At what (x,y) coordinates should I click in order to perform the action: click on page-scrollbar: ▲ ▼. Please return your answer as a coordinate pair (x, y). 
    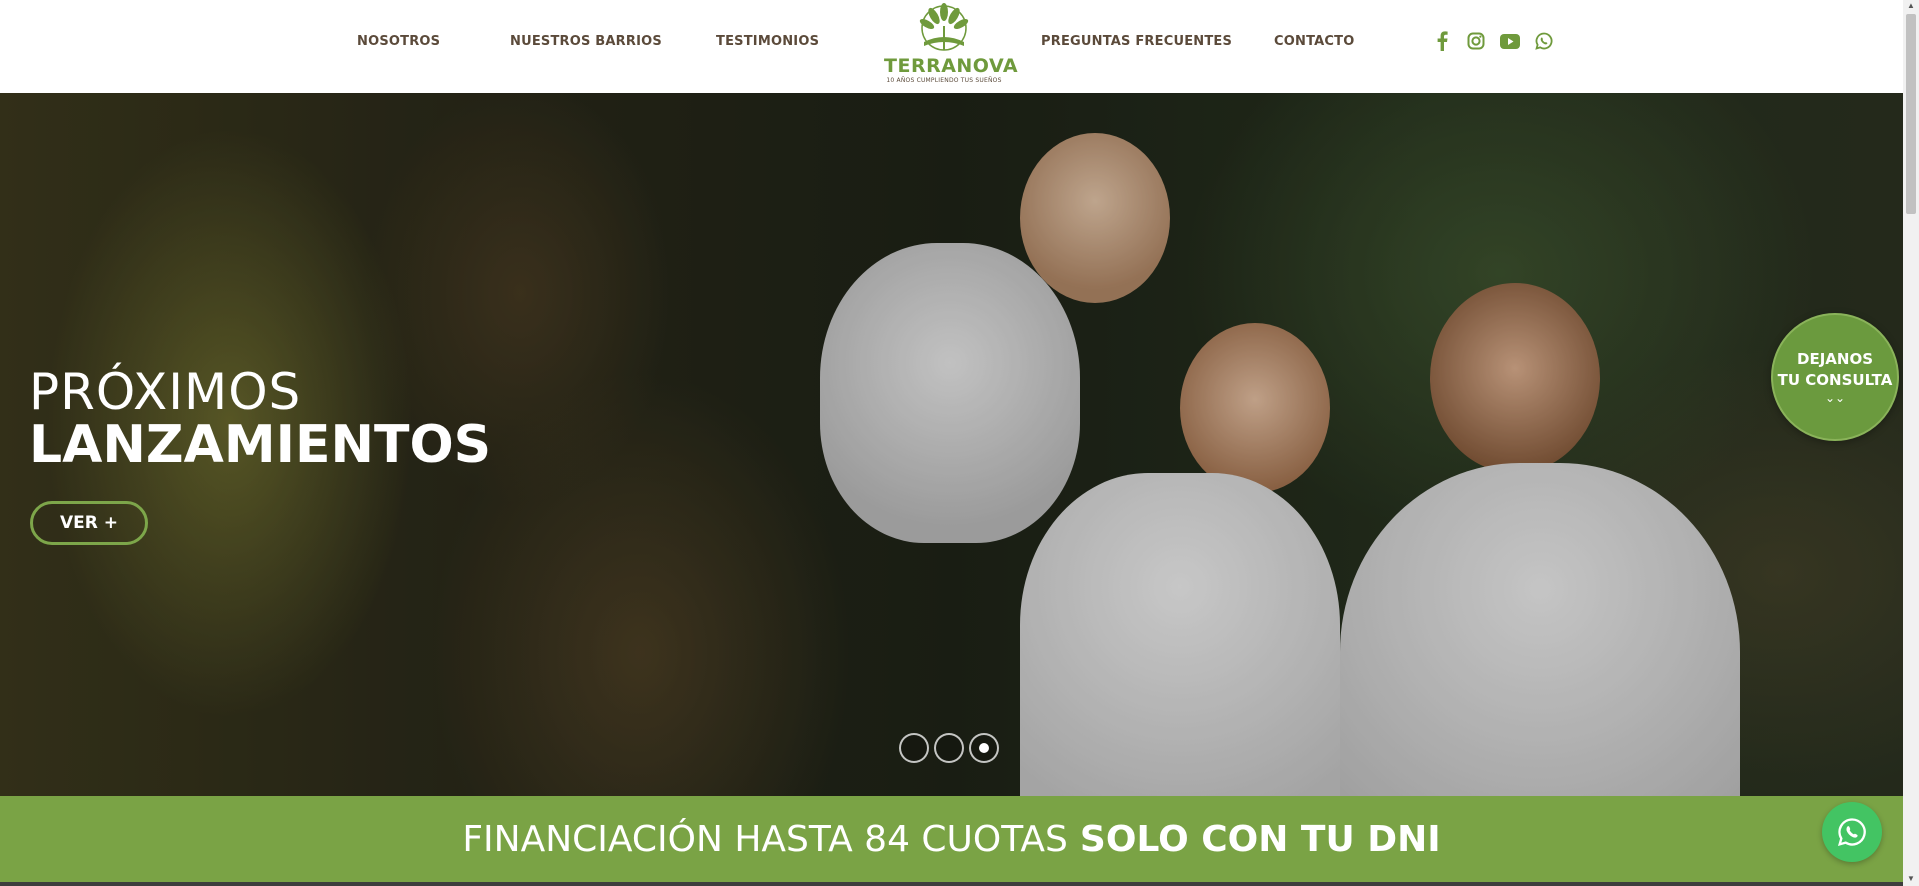
    Looking at the image, I should click on (1911, 443).